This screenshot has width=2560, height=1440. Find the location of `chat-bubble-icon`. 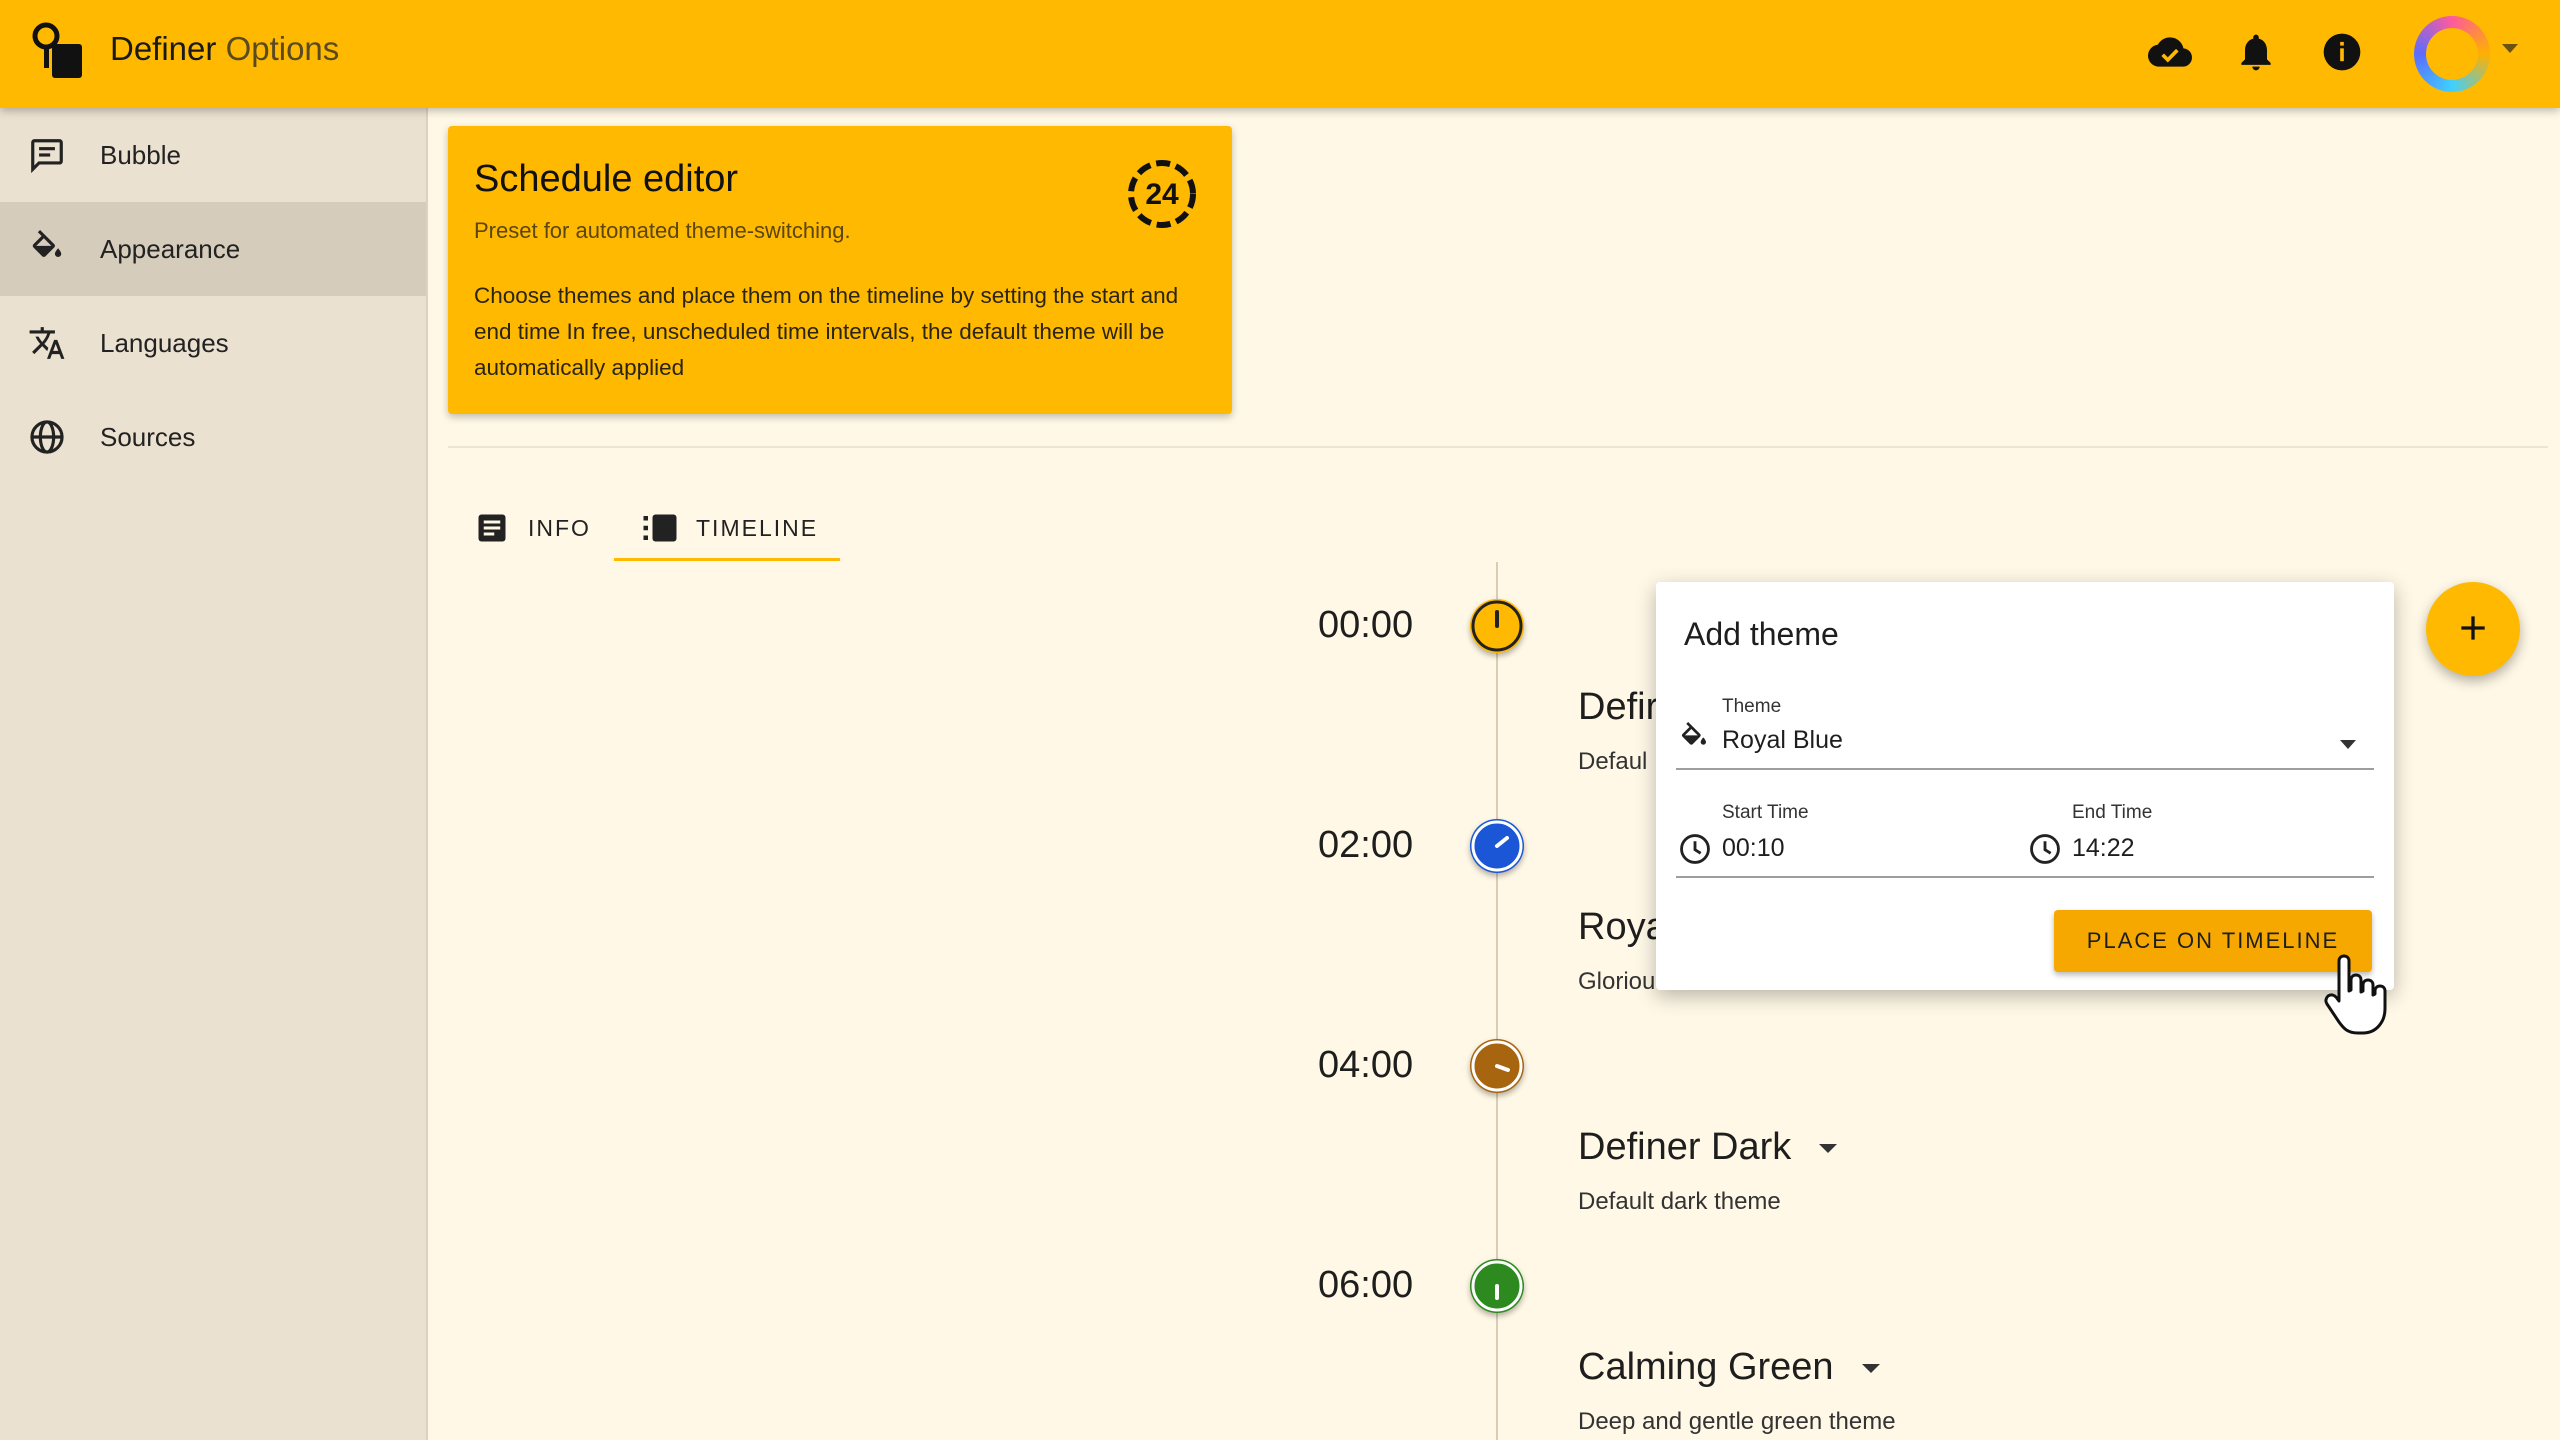

chat-bubble-icon is located at coordinates (47, 156).